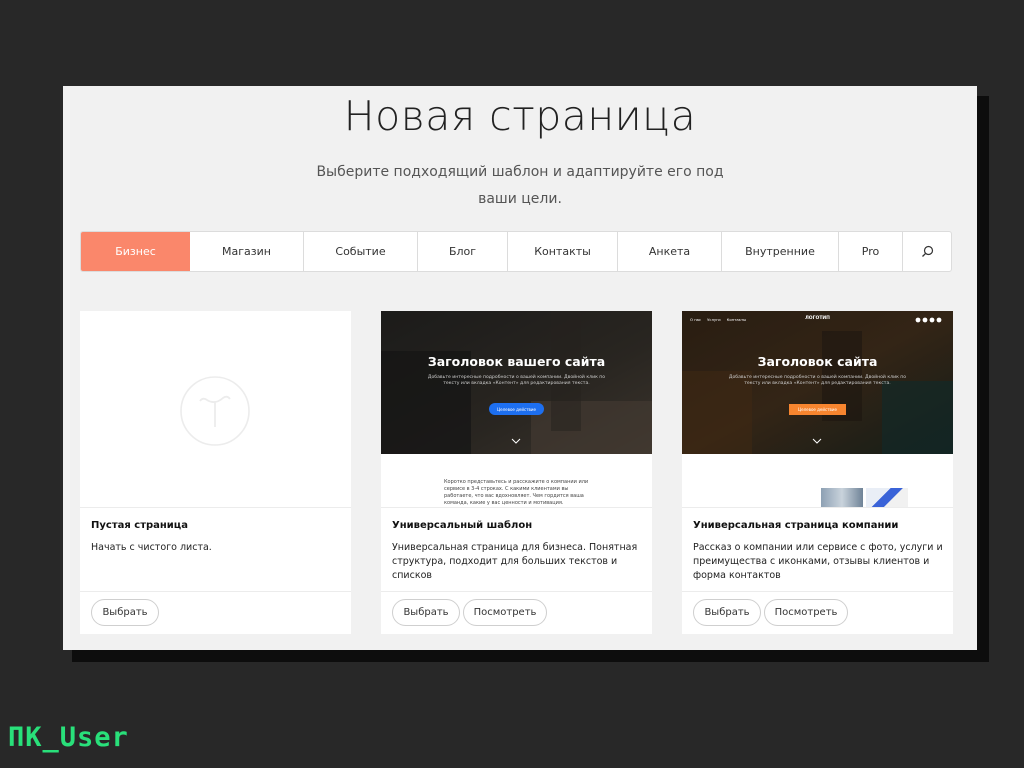  I want to click on tab-shop: Магазин, so click(247, 251).